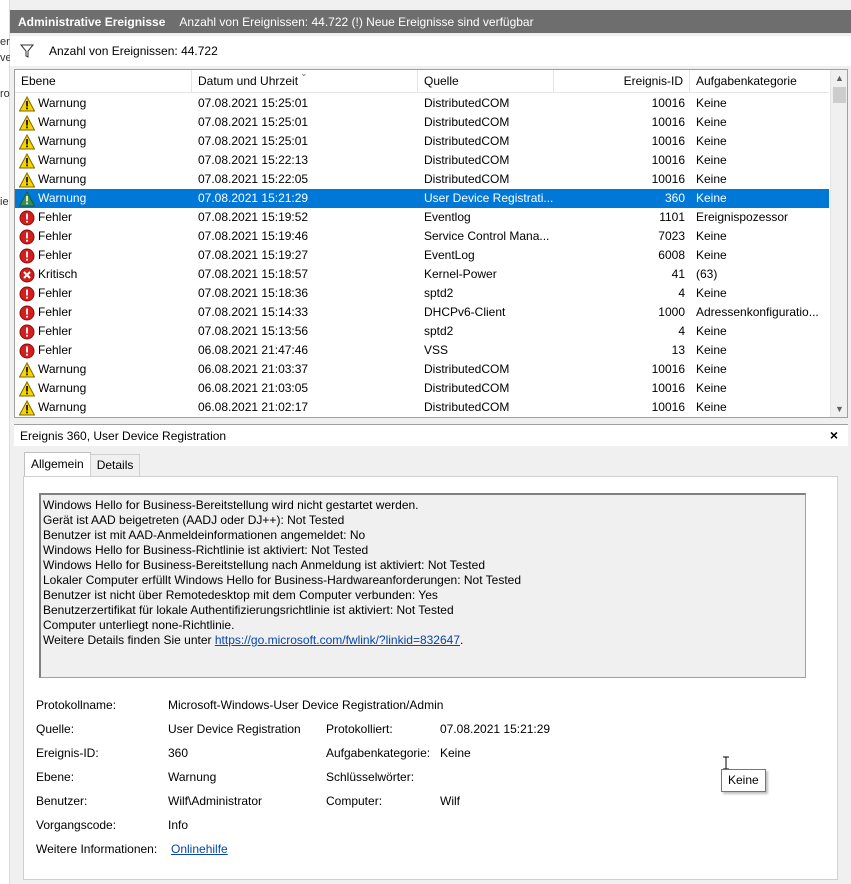 The width and height of the screenshot is (851, 884). What do you see at coordinates (178, 825) in the screenshot?
I see `prop-value: Info` at bounding box center [178, 825].